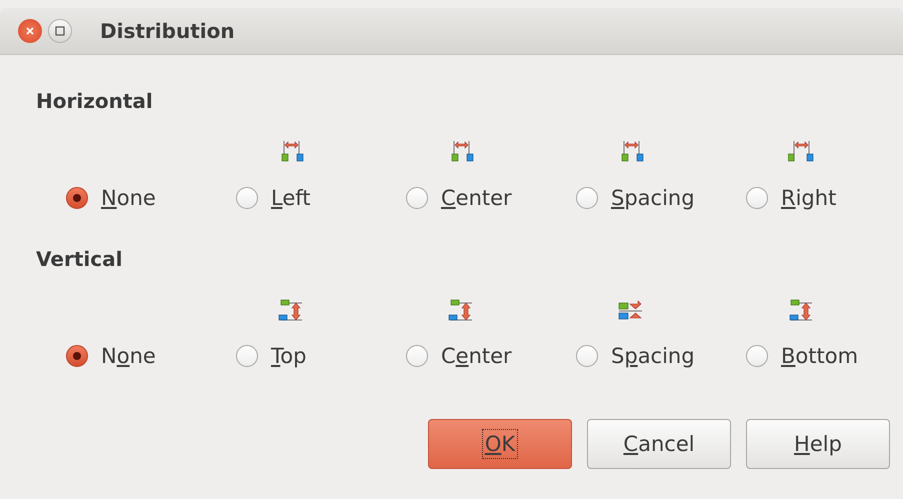  What do you see at coordinates (500, 444) in the screenshot?
I see `ok-button: OK` at bounding box center [500, 444].